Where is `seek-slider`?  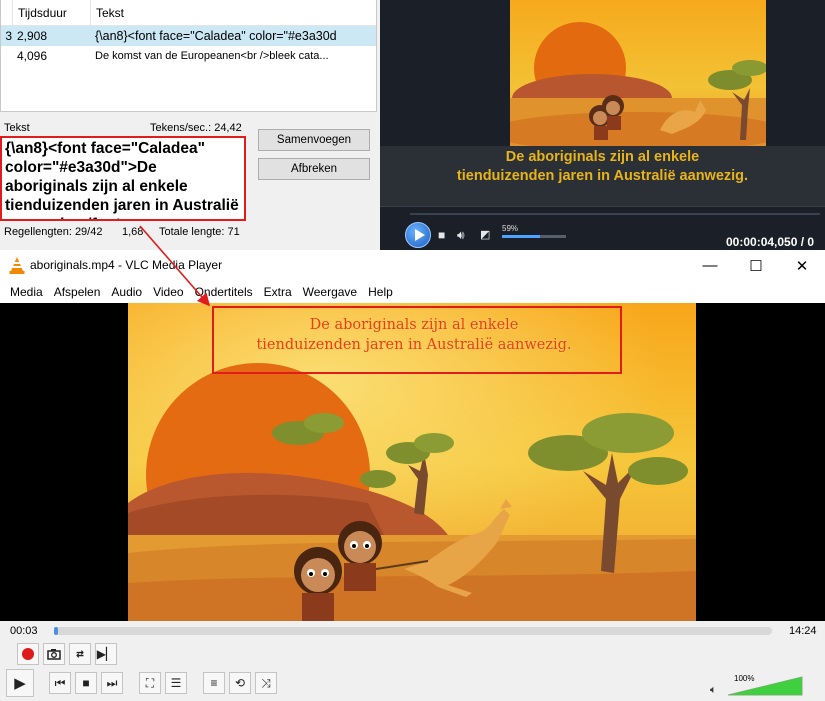
seek-slider is located at coordinates (413, 631).